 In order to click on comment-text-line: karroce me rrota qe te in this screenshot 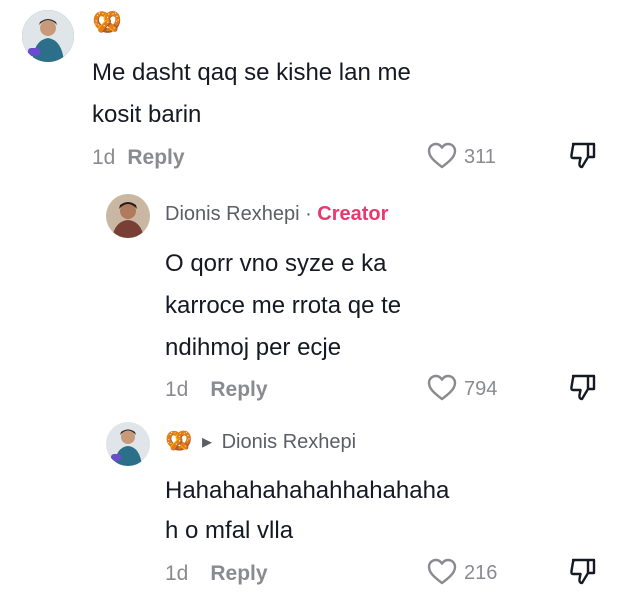, I will do `click(283, 305)`.